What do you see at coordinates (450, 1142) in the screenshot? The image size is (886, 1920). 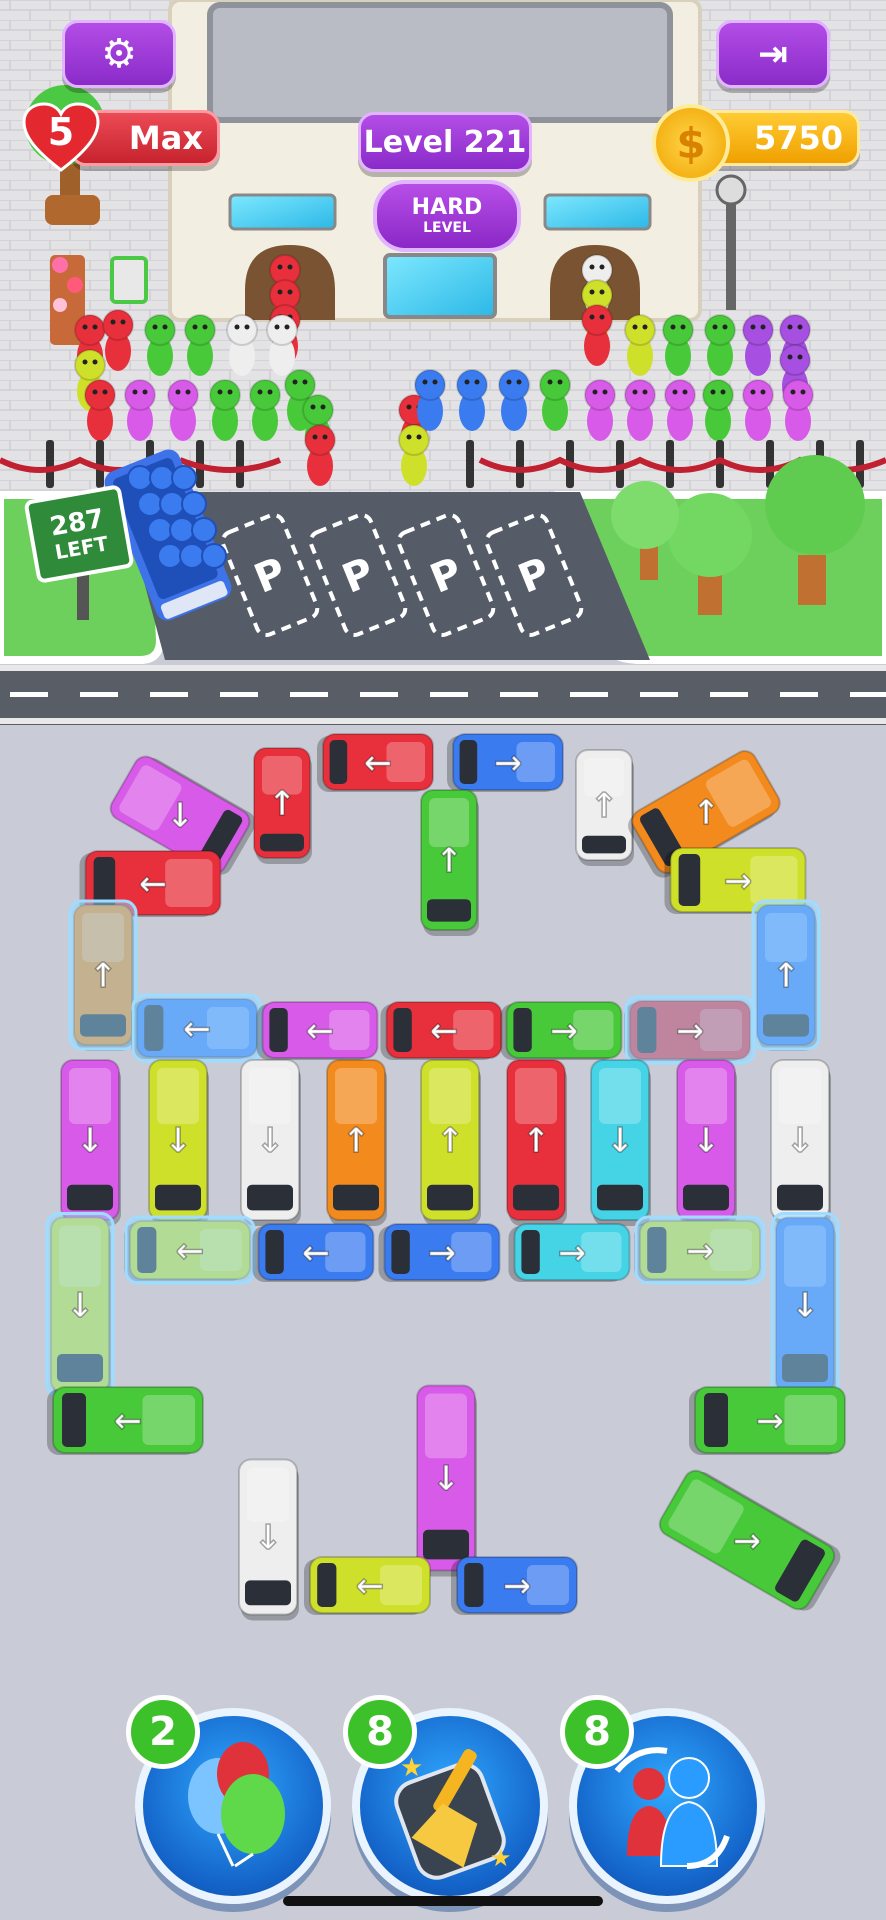 I see `vehicle-yellow: ↑` at bounding box center [450, 1142].